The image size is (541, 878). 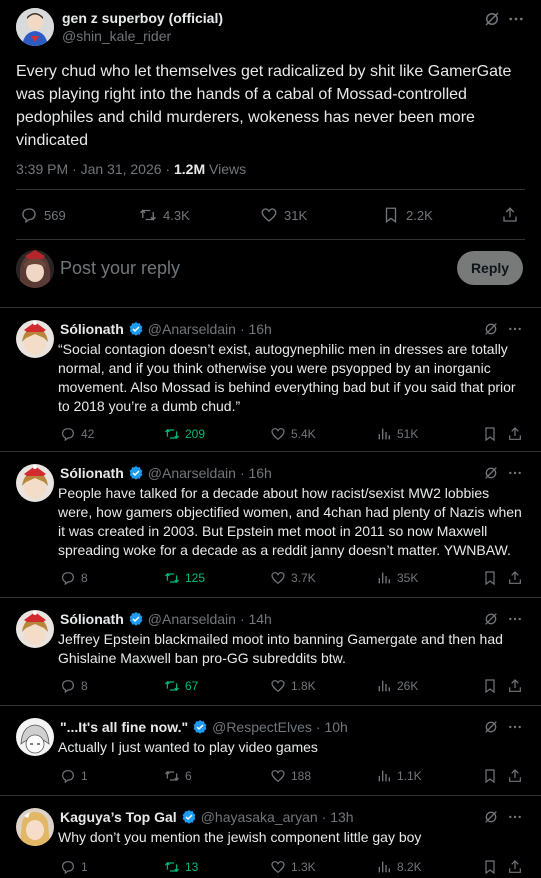 I want to click on reply-submit-button: Reply, so click(x=490, y=268).